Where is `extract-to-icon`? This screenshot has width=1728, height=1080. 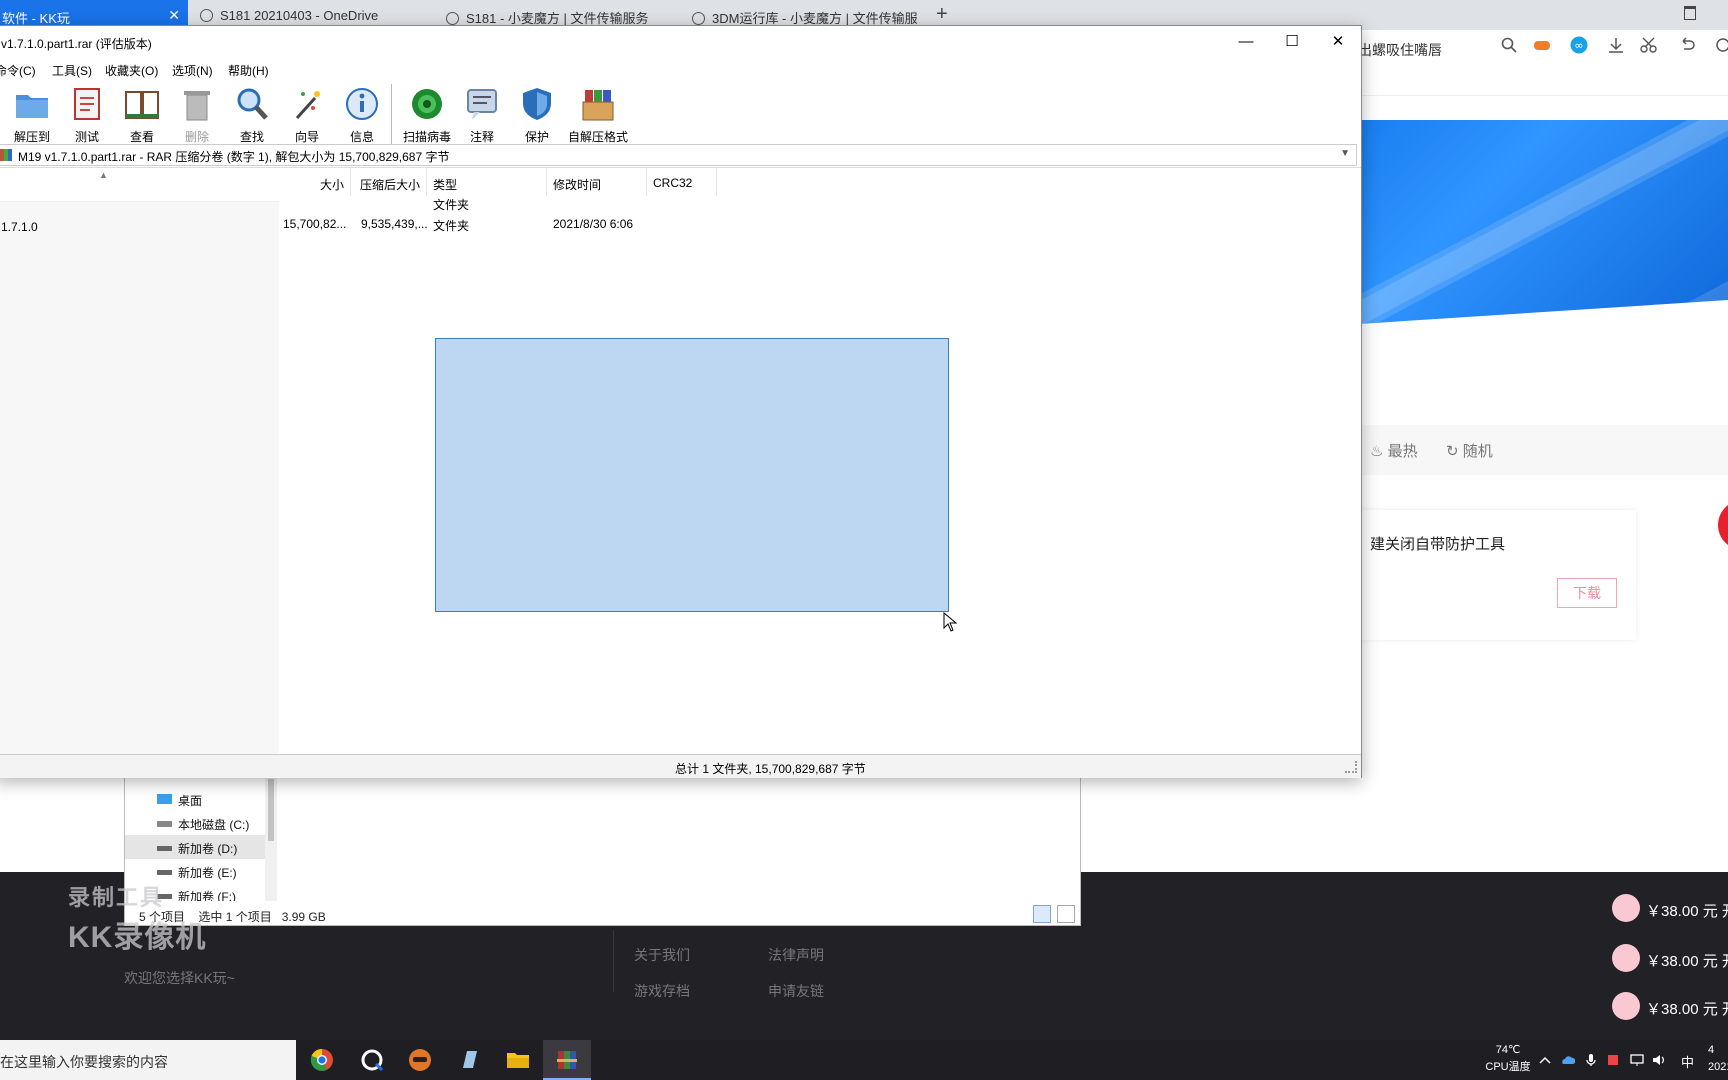
extract-to-icon is located at coordinates (32, 106).